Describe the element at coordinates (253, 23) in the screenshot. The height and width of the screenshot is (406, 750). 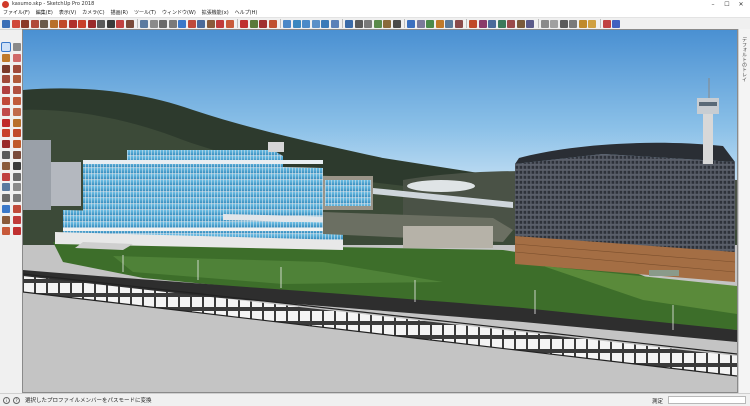
I see `sandbox-icon` at that location.